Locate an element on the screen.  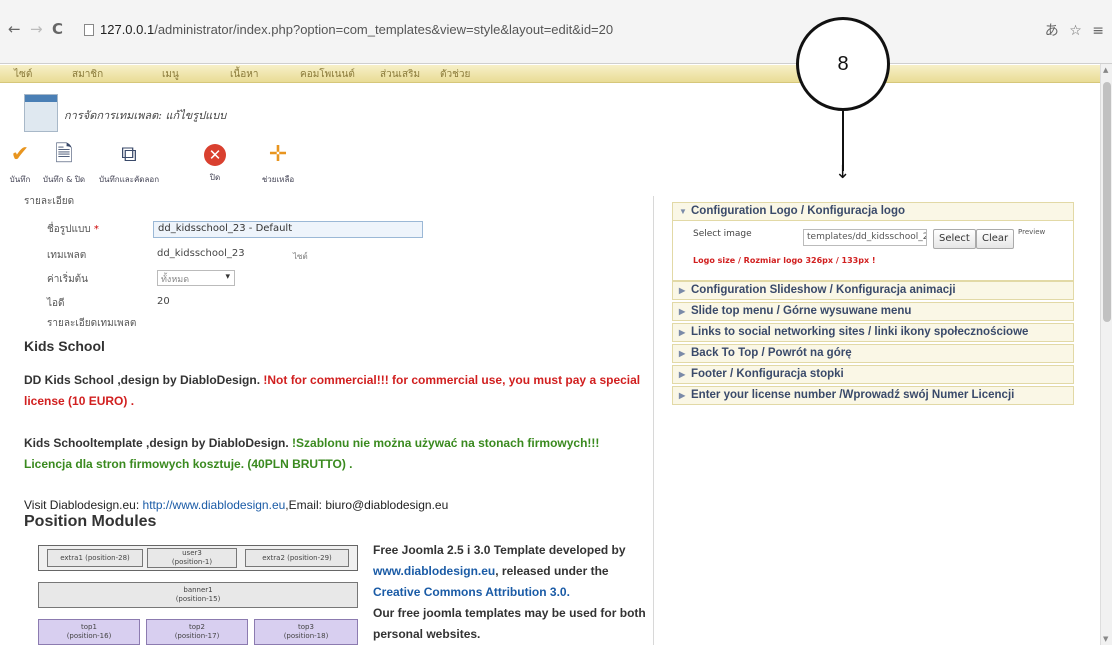
back-icon: ← is located at coordinates (14, 29).